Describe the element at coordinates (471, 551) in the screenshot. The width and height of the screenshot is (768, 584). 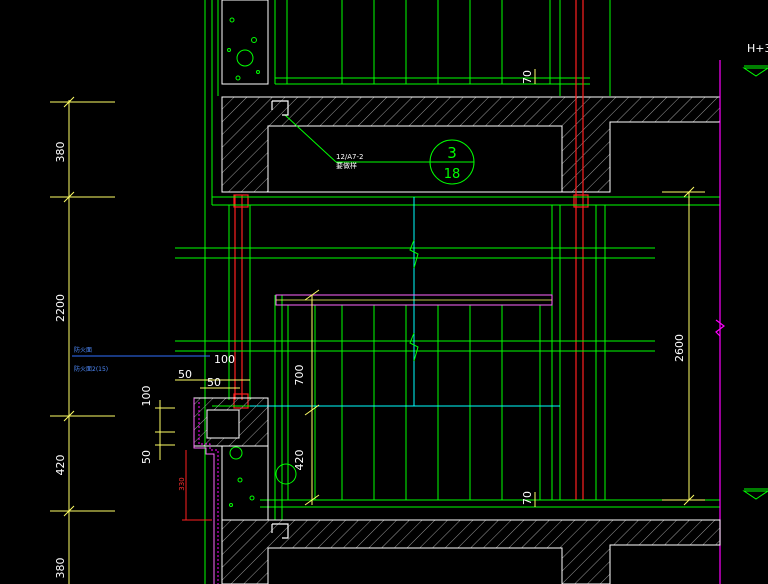
I see `lower-floor-slab` at that location.